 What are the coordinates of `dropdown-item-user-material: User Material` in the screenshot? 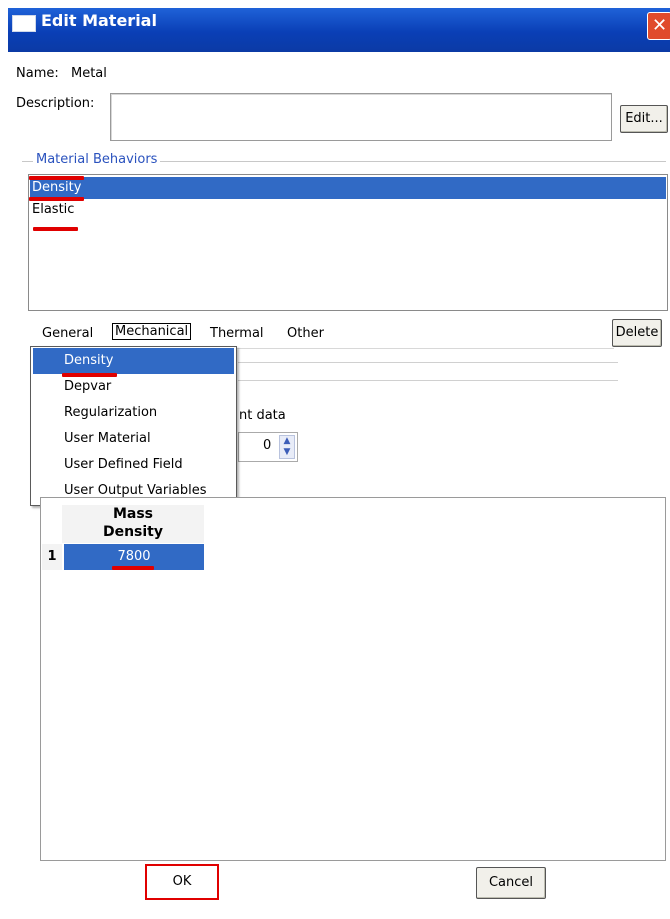 It's located at (133, 439).